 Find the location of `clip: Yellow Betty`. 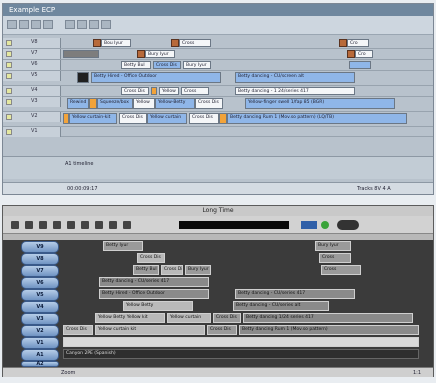

clip: Yellow Betty is located at coordinates (158, 306).